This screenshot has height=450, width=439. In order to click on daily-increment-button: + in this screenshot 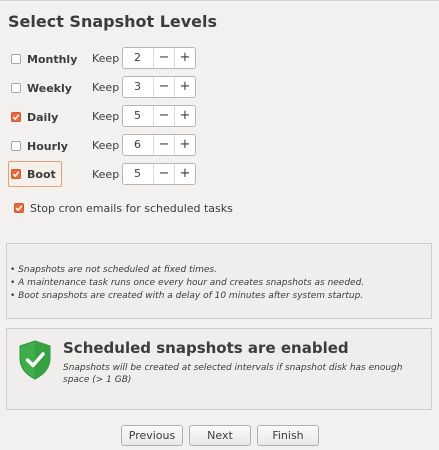, I will do `click(184, 116)`.